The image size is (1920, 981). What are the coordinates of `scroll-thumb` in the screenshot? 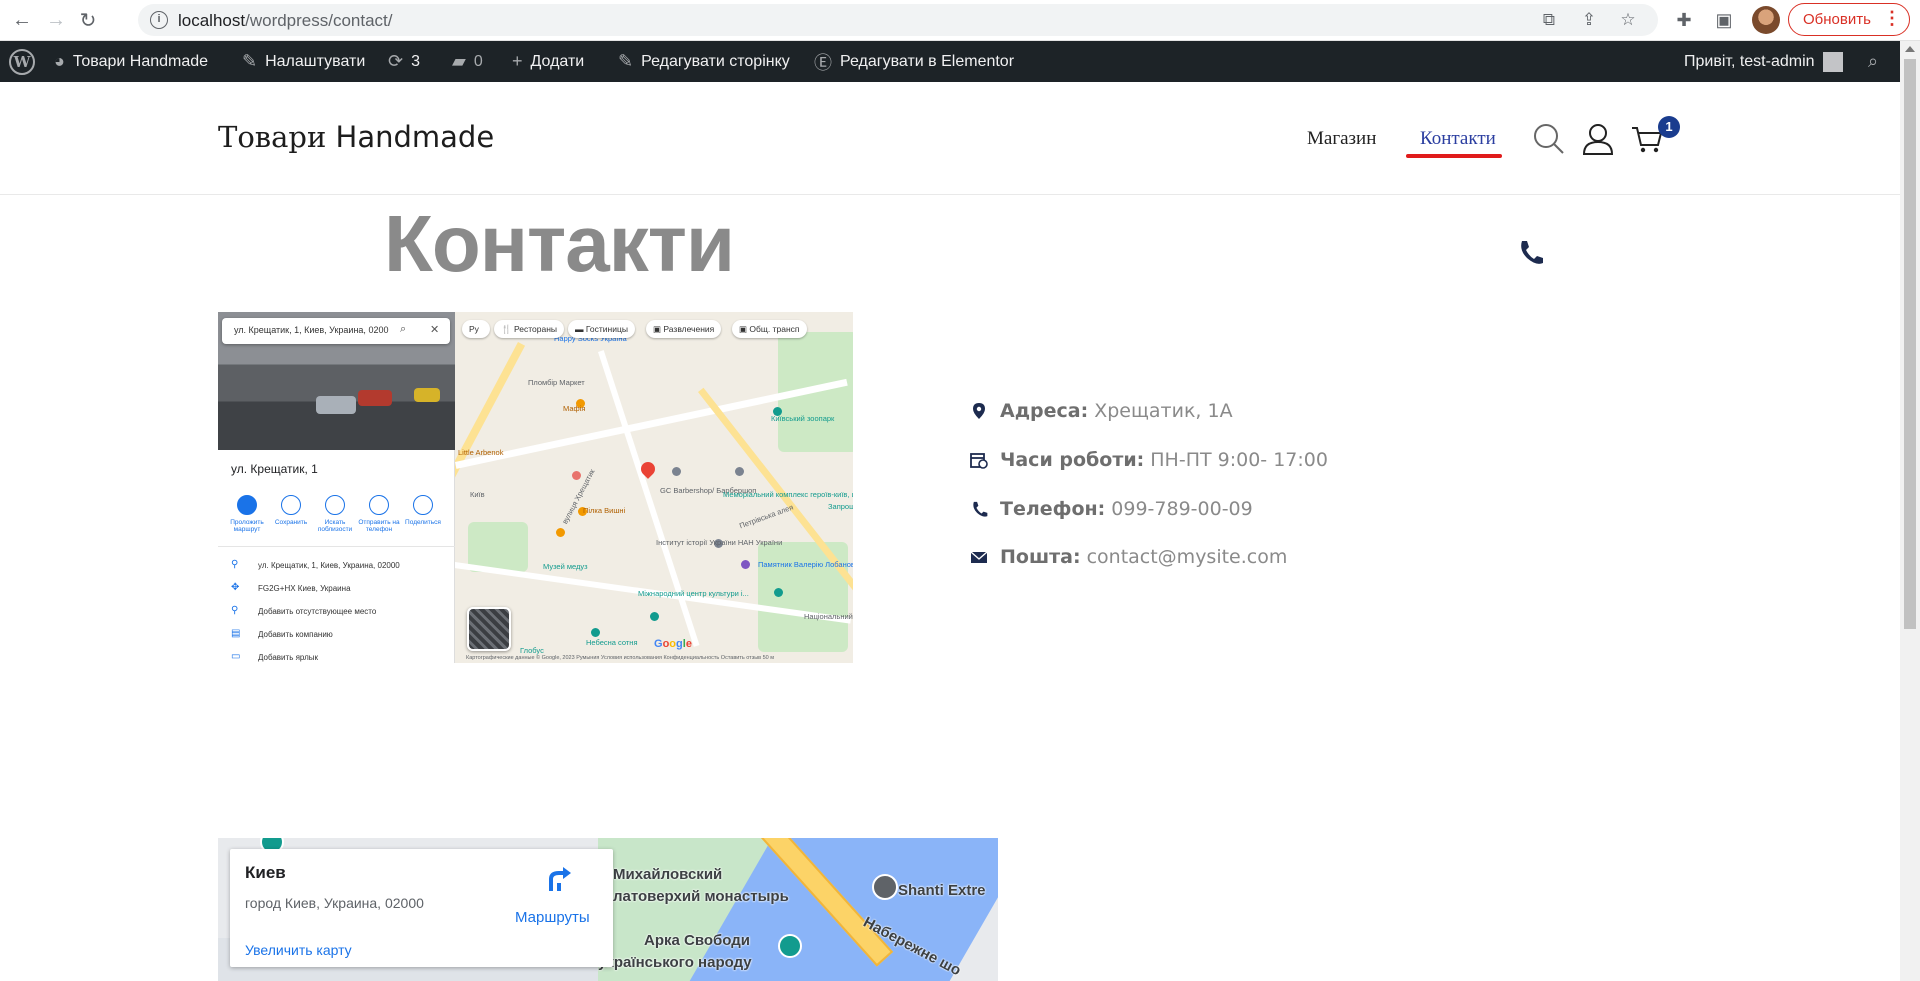 It's located at (1910, 344).